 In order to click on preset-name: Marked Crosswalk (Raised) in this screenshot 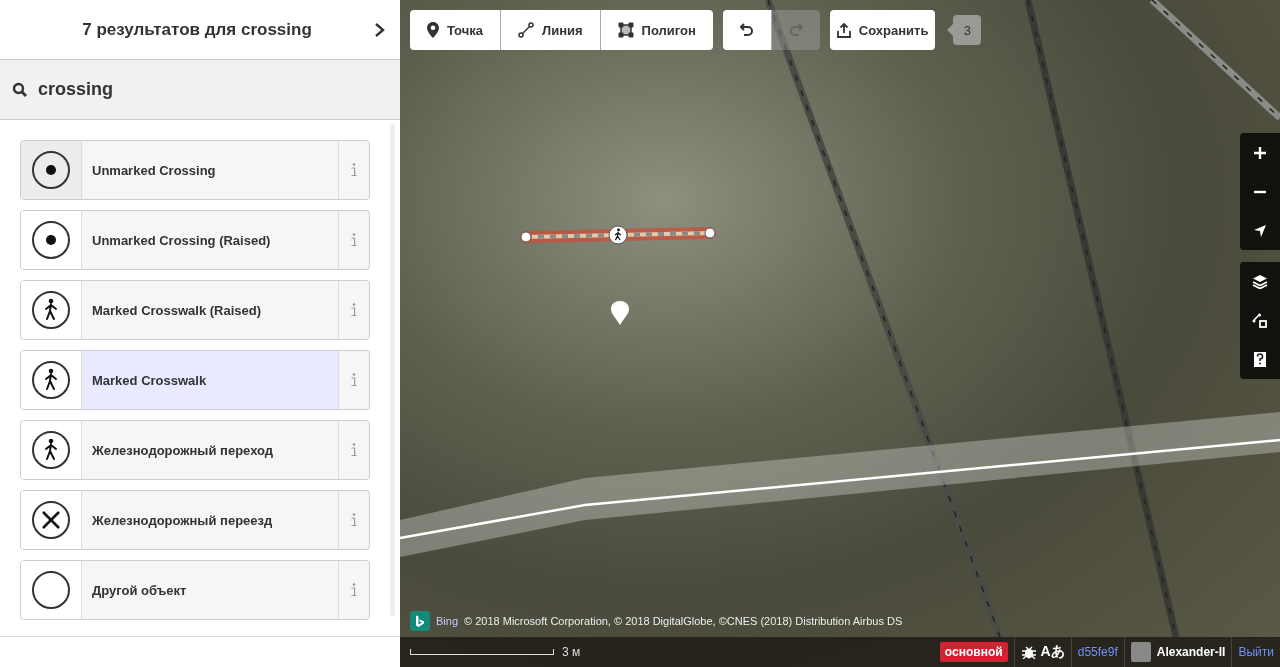, I will do `click(177, 310)`.